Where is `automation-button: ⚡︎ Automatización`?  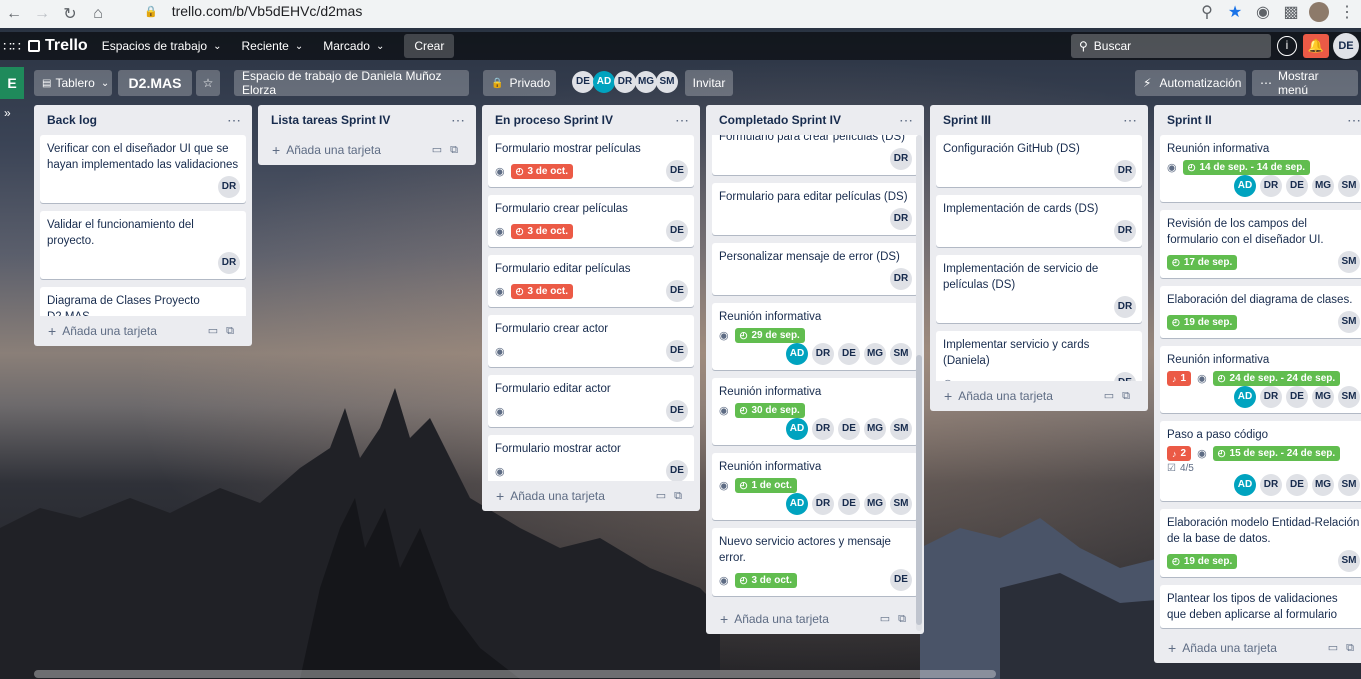
automation-button: ⚡︎ Automatización is located at coordinates (1190, 83).